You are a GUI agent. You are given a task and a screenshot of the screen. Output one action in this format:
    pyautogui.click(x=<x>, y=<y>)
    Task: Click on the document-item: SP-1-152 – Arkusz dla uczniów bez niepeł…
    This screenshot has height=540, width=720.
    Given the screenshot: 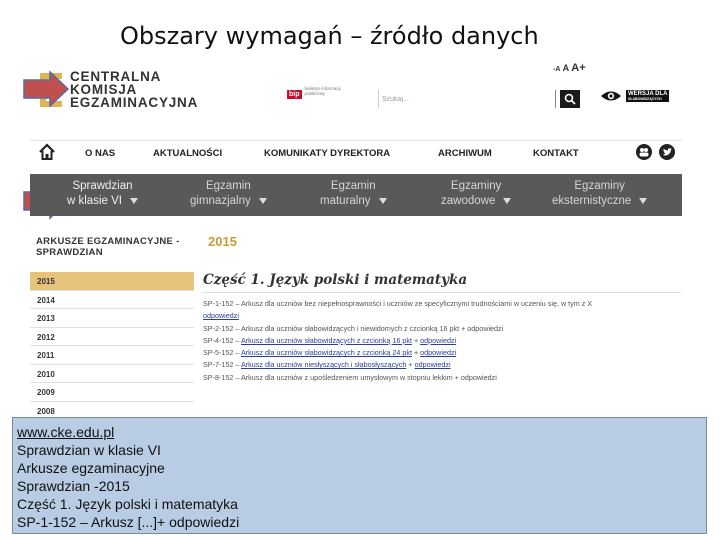 What is the action you would take?
    pyautogui.click(x=443, y=304)
    